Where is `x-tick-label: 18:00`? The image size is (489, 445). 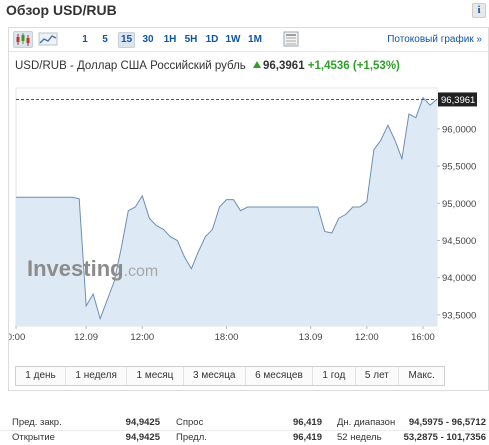 x-tick-label: 18:00 is located at coordinates (227, 337).